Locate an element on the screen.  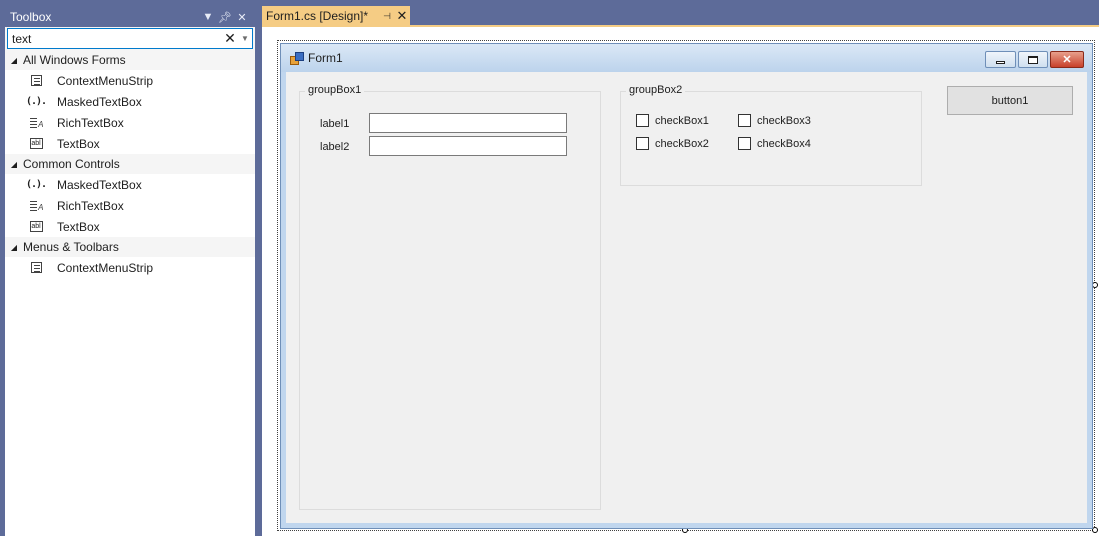
label2: label2 is located at coordinates (334, 147).